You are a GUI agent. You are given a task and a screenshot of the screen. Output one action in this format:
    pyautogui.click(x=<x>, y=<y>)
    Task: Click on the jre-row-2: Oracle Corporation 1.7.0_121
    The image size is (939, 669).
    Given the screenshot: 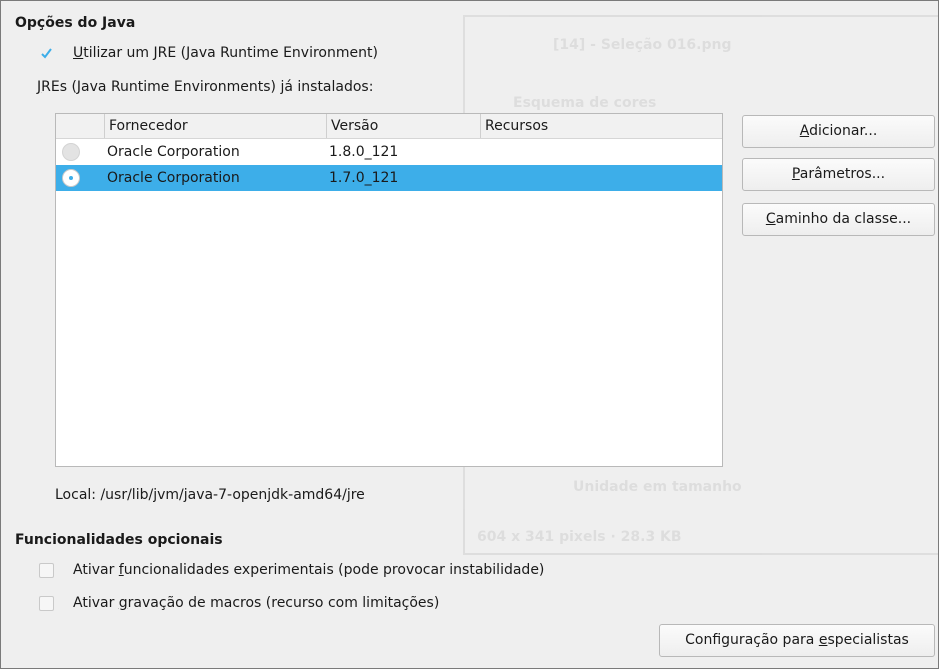 What is the action you would take?
    pyautogui.click(x=389, y=178)
    